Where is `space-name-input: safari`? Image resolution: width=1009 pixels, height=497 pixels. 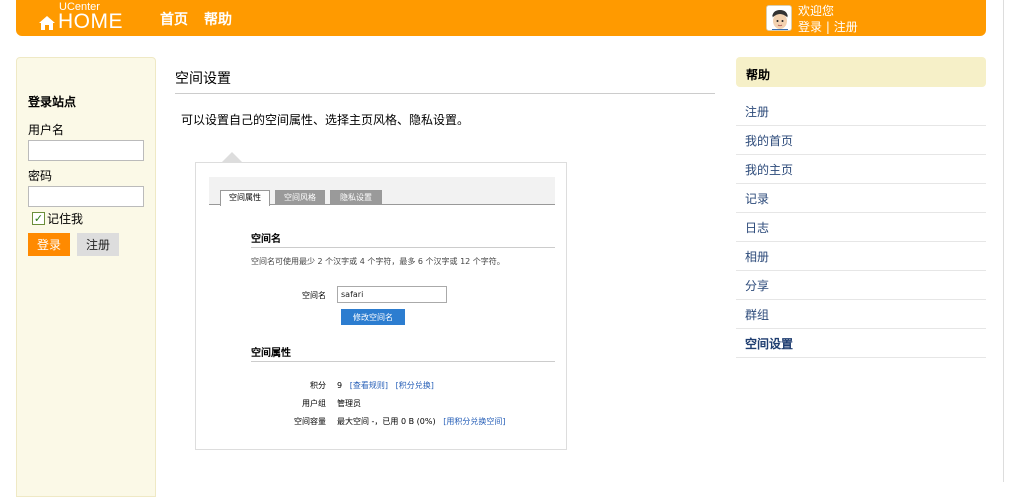
space-name-input: safari is located at coordinates (392, 294).